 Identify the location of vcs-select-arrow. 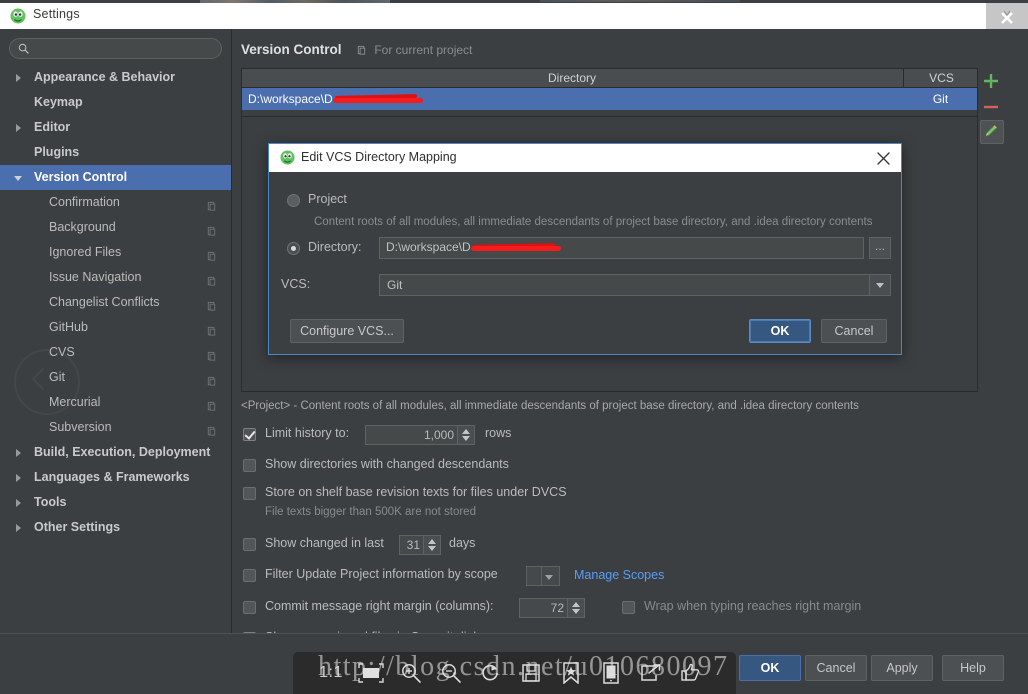
(879, 285).